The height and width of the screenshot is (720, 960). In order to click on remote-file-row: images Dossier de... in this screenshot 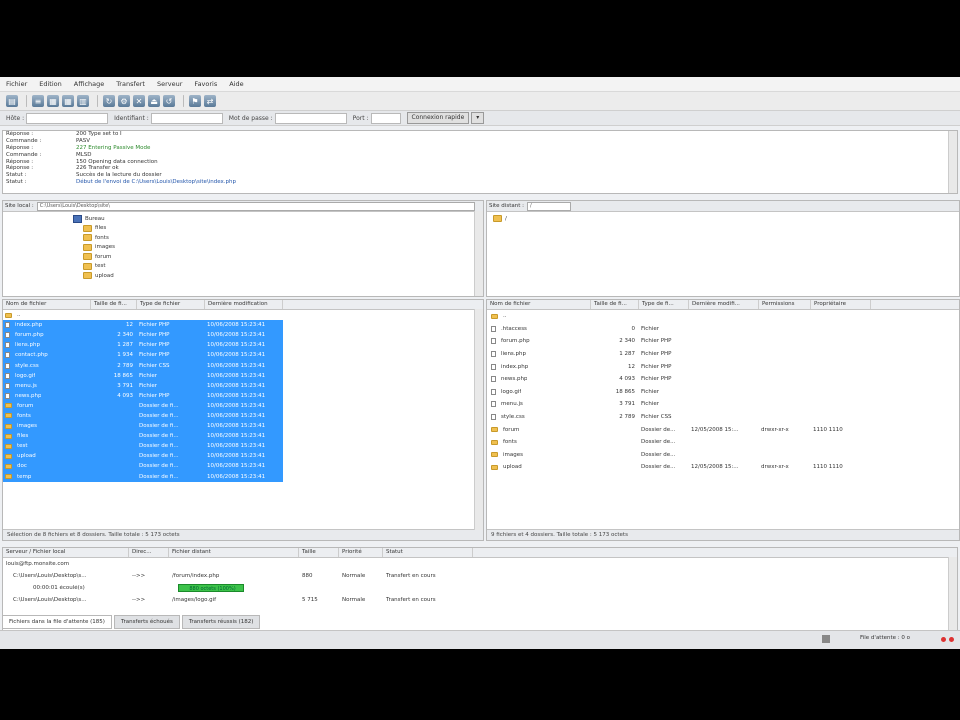, I will do `click(723, 455)`.